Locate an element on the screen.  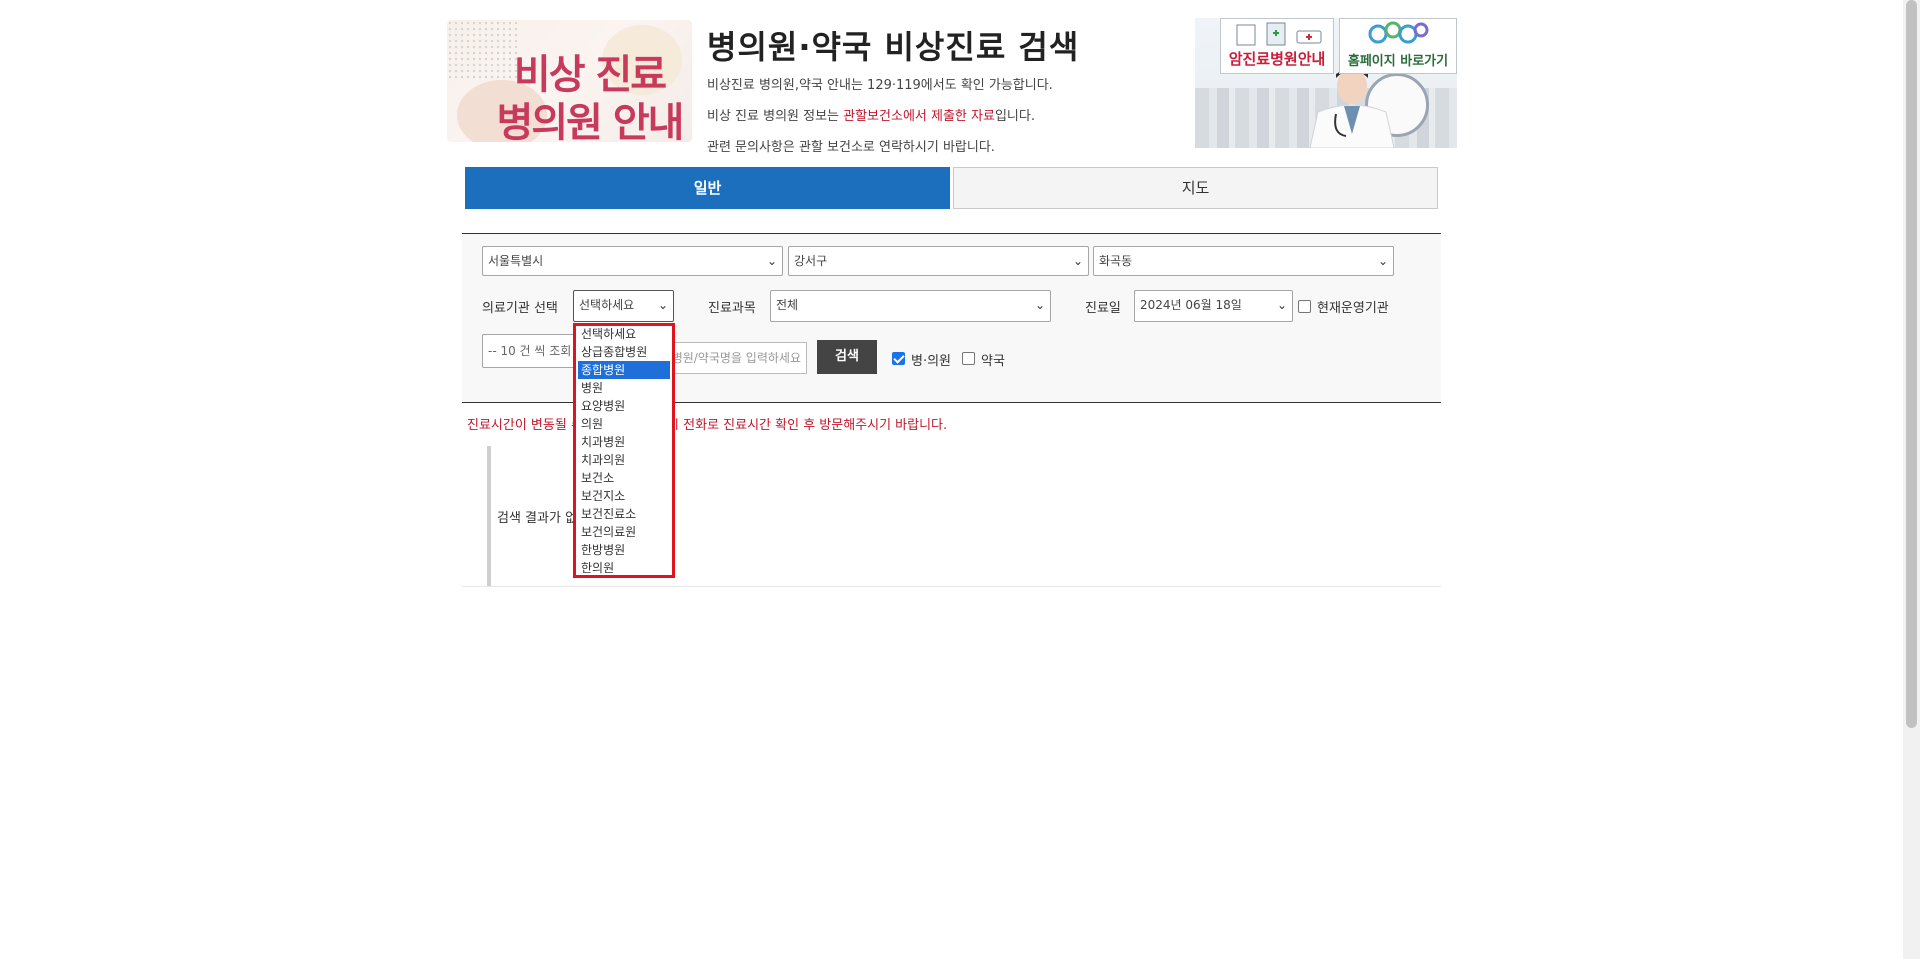
scrollbar-thumb is located at coordinates (1911, 364).